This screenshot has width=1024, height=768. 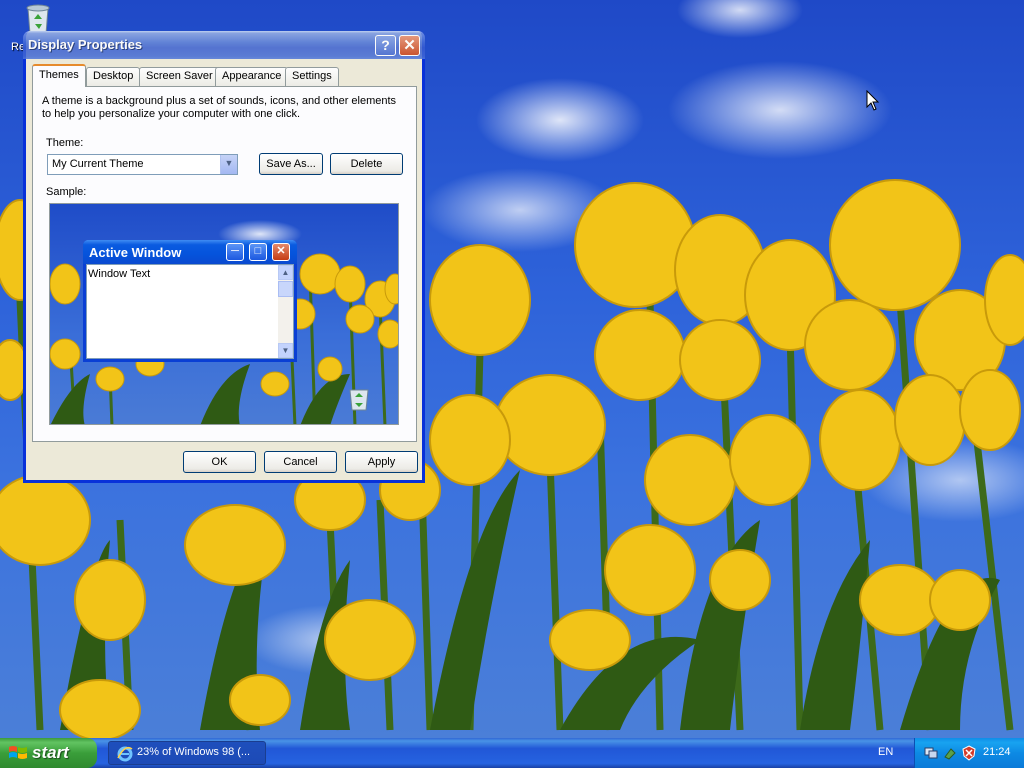 I want to click on mouse-cursor-icon, so click(x=873, y=100).